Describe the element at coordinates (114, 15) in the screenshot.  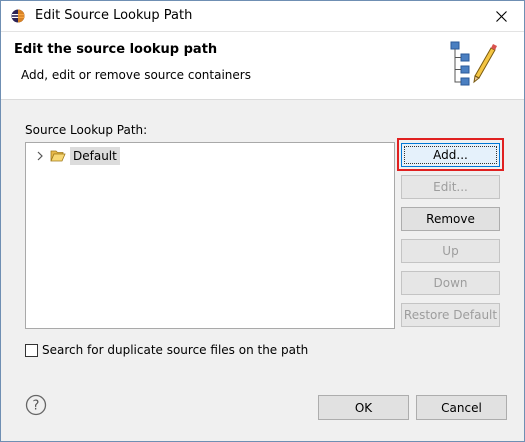
I see `window-title: Edit Source Lookup Path` at that location.